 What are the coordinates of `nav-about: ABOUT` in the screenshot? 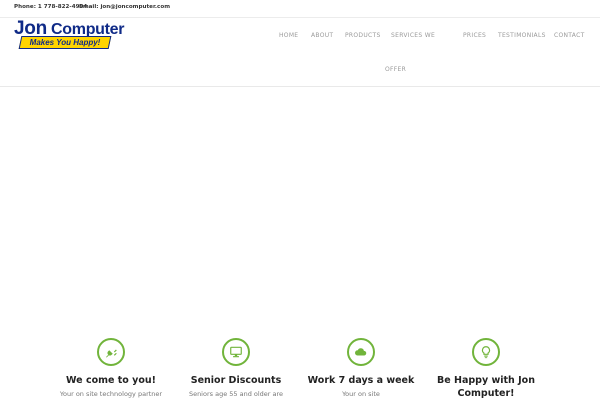 It's located at (322, 35).